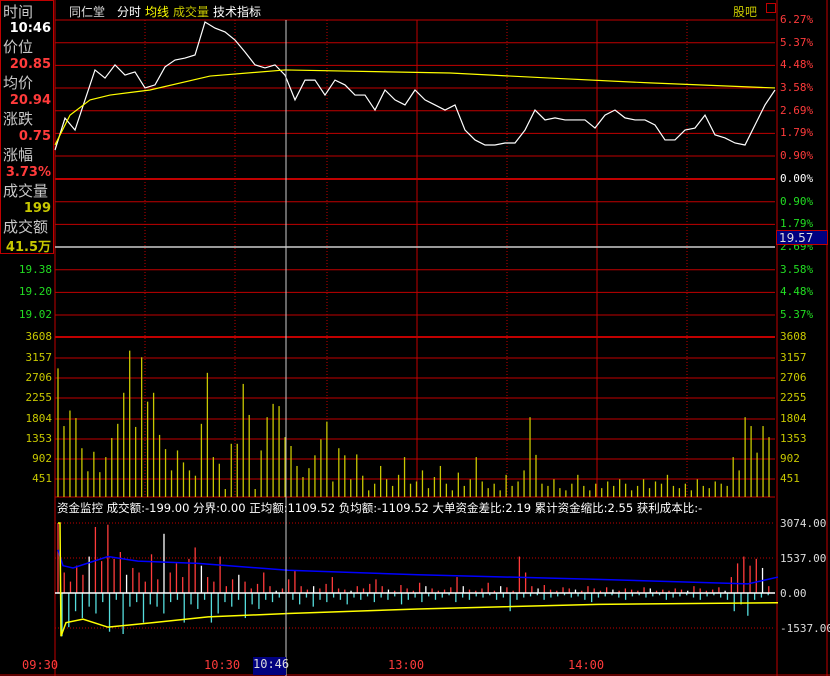 The image size is (830, 676). Describe the element at coordinates (406, 665) in the screenshot. I see `time-label-1300: 13:00` at that location.